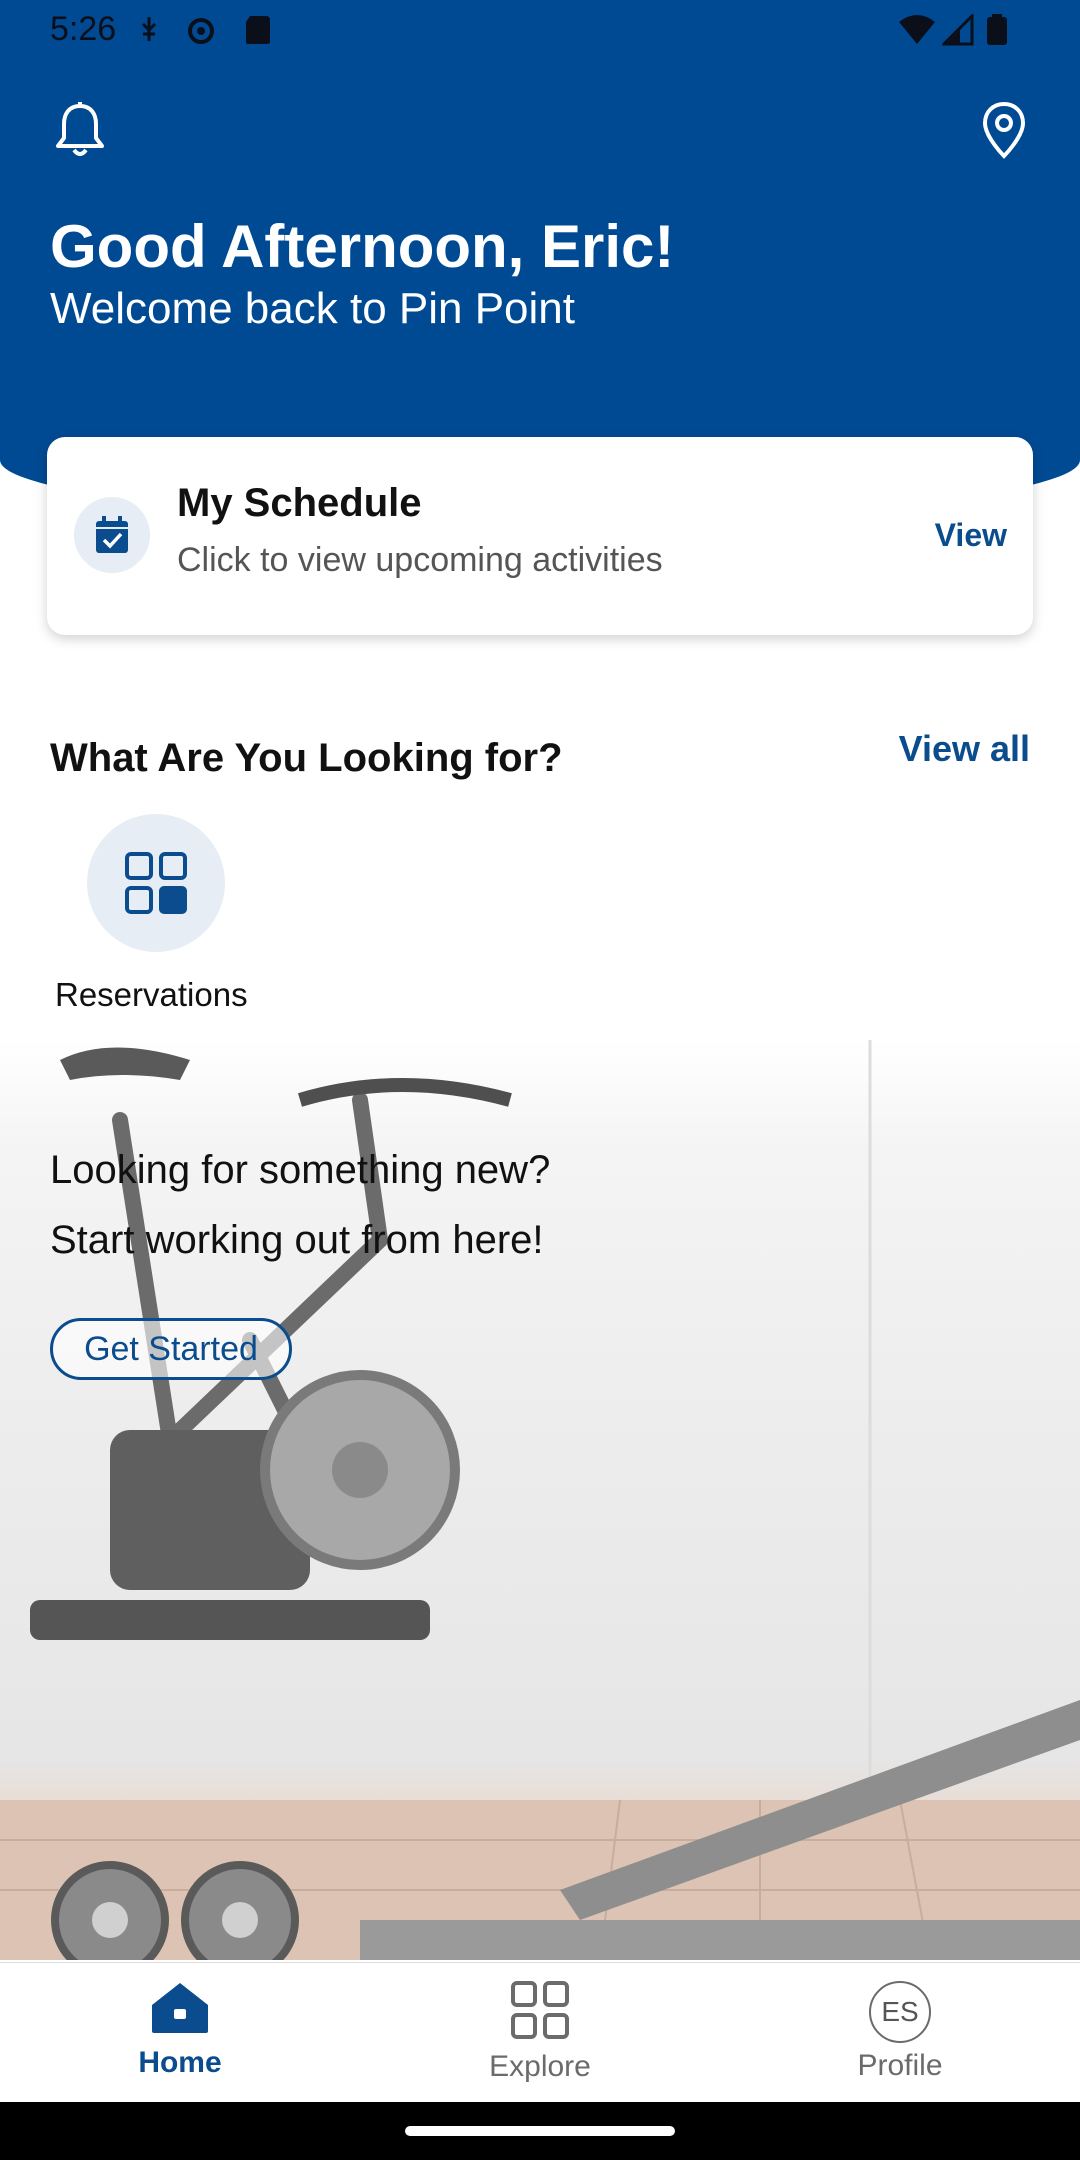 Image resolution: width=1080 pixels, height=2160 pixels. I want to click on usb-debug-icon, so click(149, 29).